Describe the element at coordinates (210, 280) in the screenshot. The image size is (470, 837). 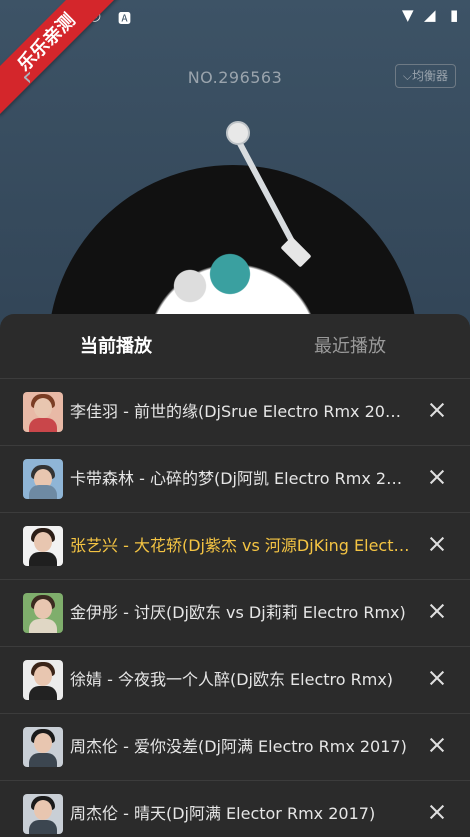
I see `album-cover` at that location.